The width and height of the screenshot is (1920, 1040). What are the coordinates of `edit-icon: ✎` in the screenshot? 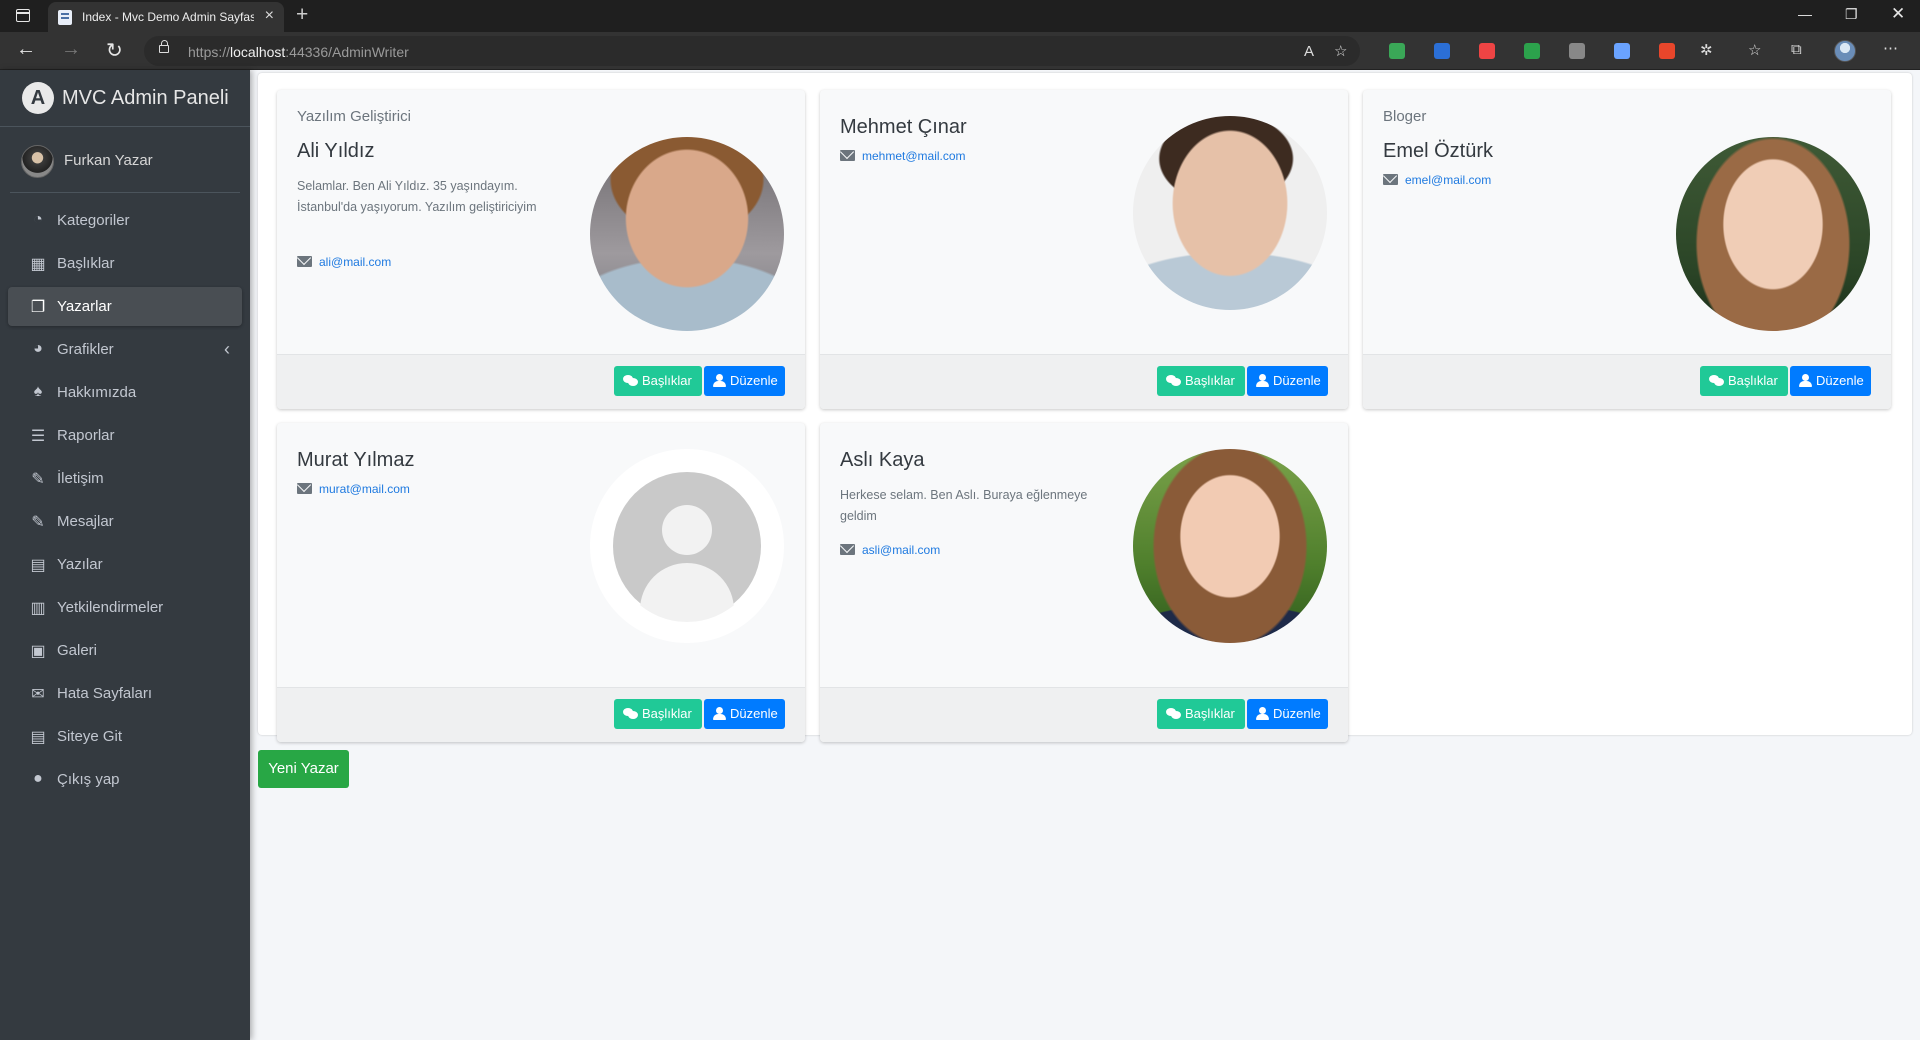 It's located at (38, 522).